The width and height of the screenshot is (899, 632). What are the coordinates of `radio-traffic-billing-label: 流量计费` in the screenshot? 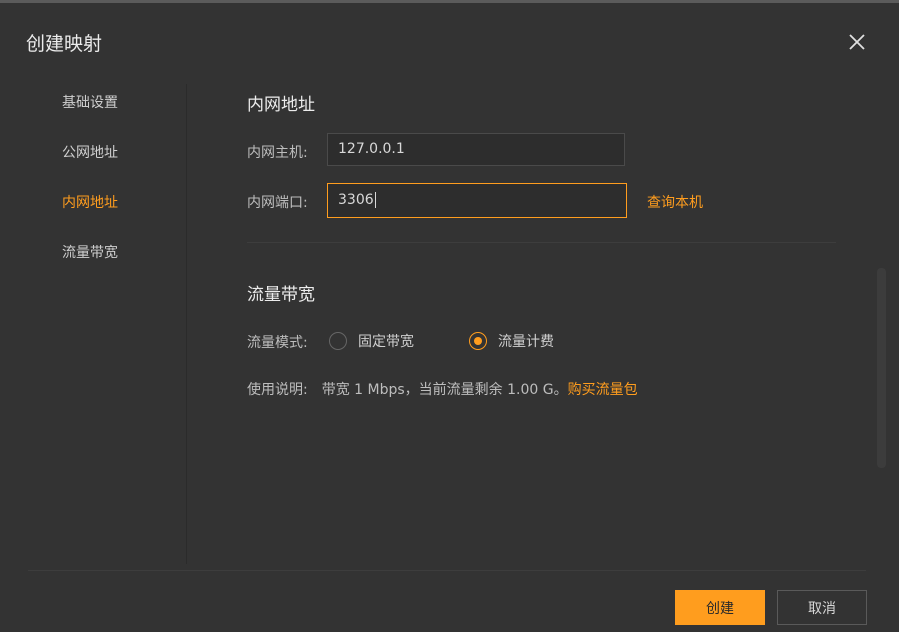 It's located at (526, 342).